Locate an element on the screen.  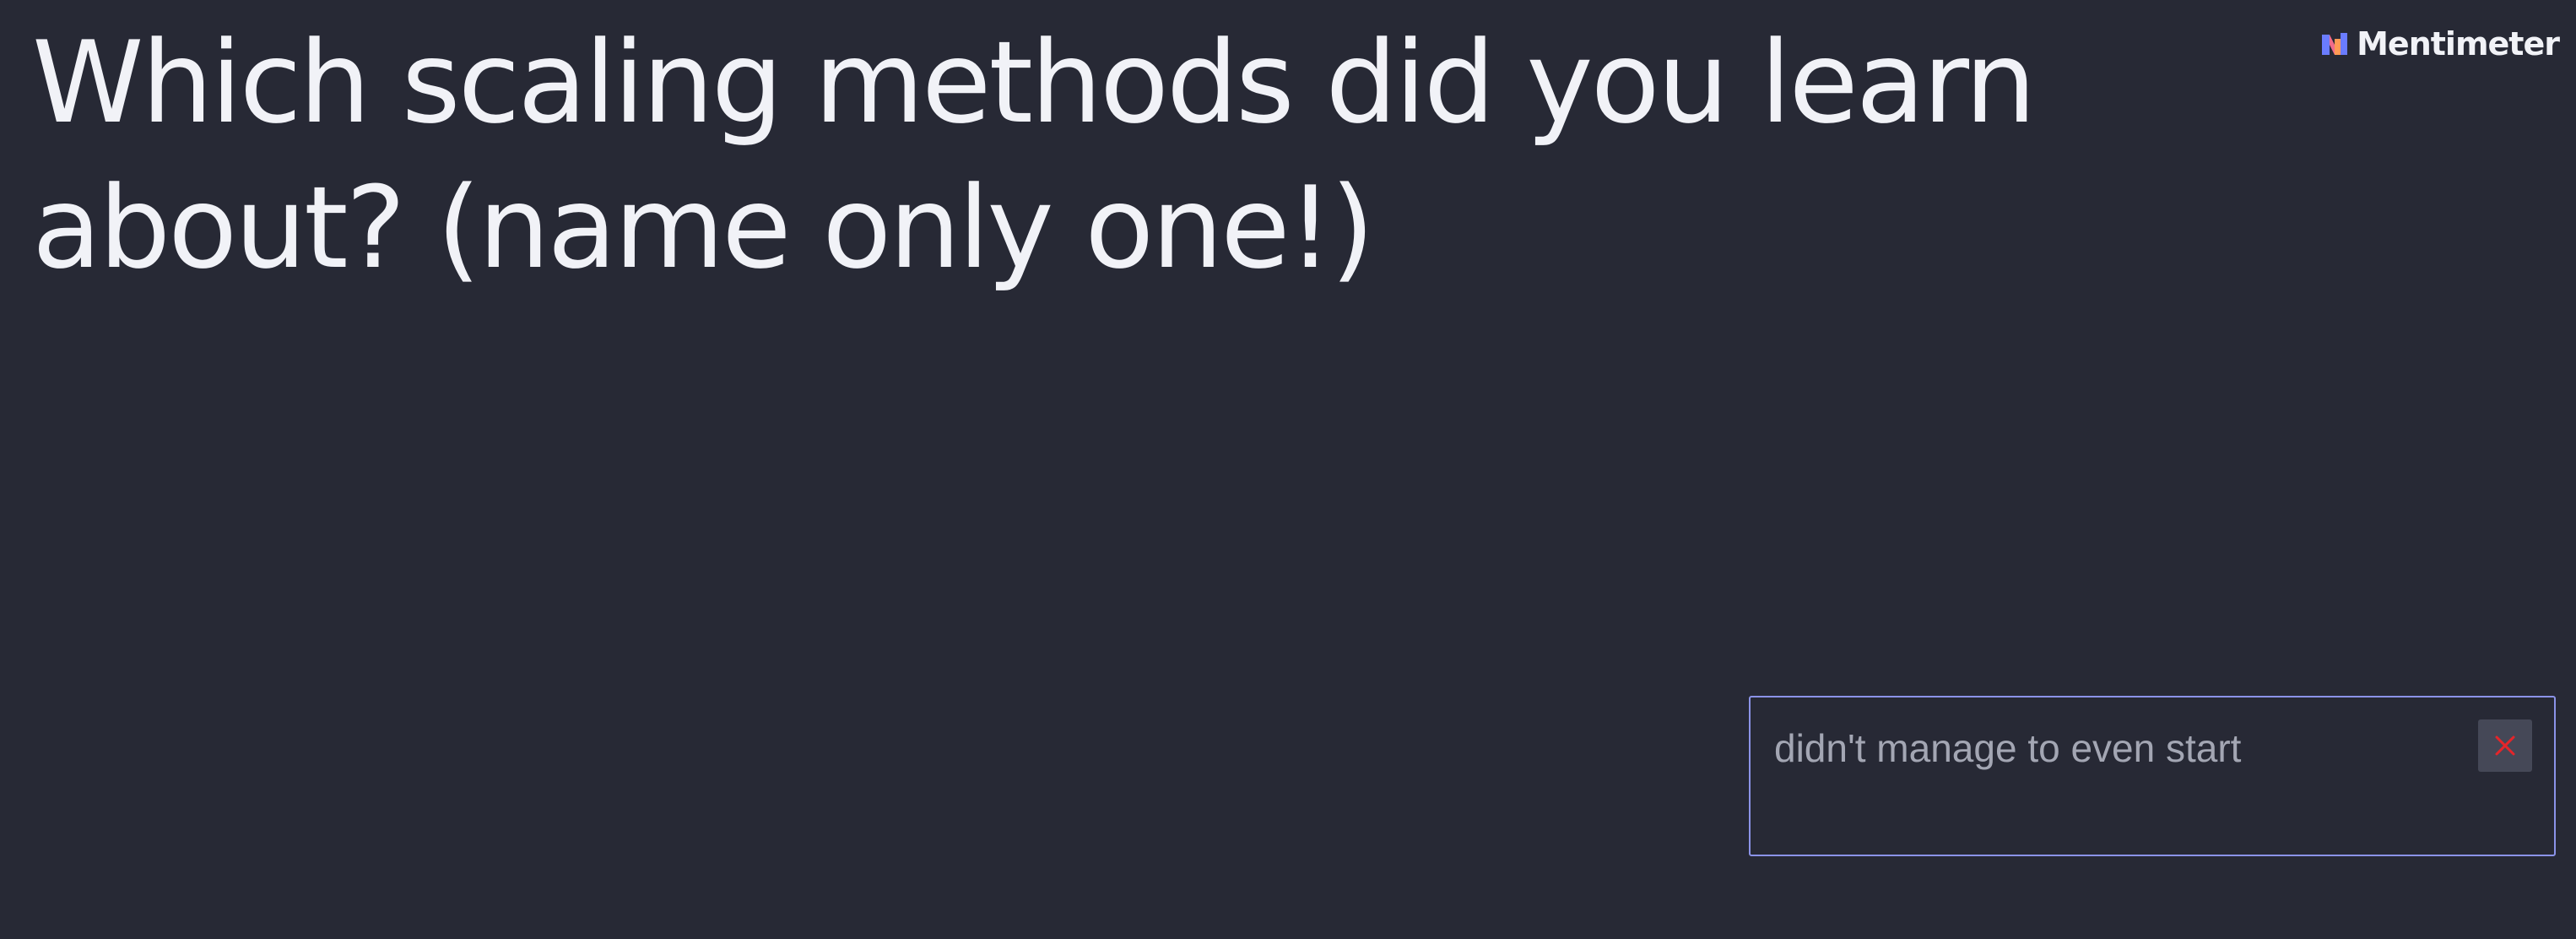
brand: Mentimeter is located at coordinates (2440, 43).